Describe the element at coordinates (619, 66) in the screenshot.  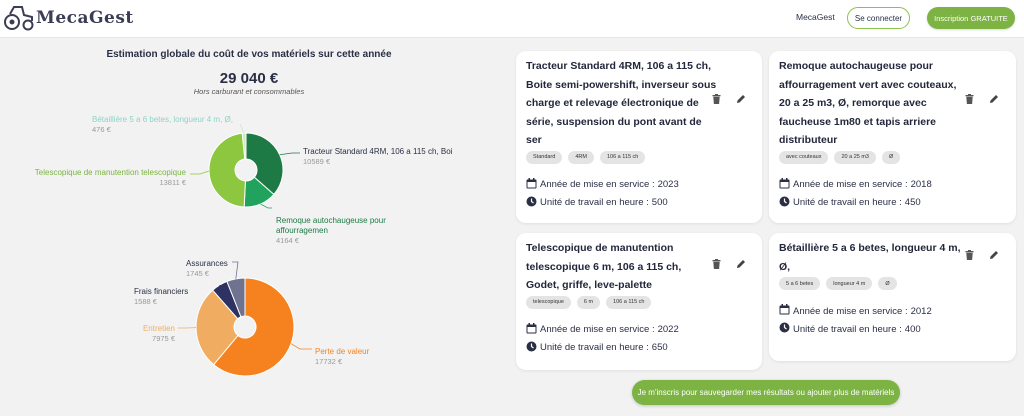
I see `card-title-line: Tracteur Standard 4RM, 106 a 115 ch,` at that location.